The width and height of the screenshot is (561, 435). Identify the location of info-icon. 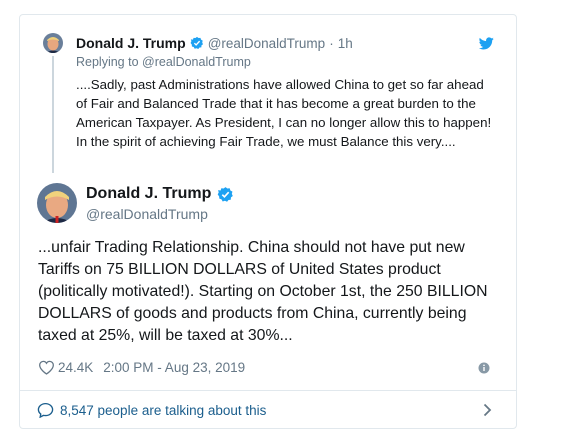
(484, 370).